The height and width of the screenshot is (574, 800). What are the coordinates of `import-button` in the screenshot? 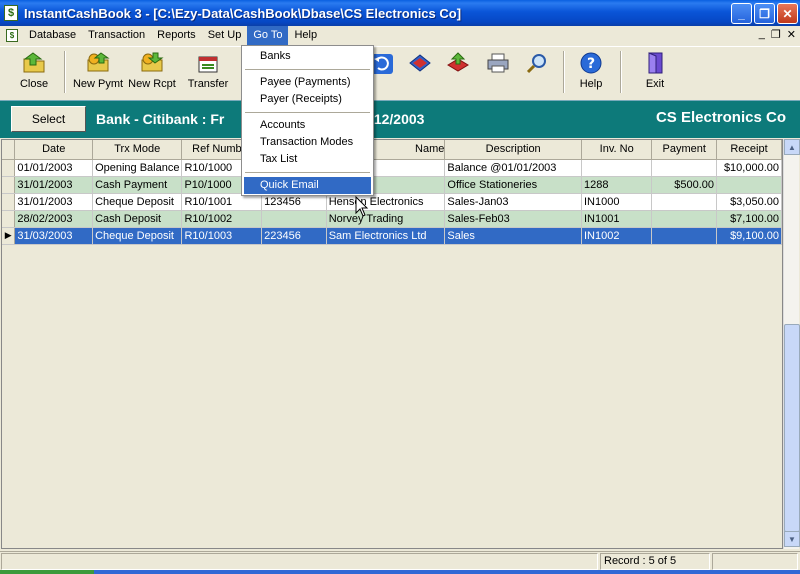 It's located at (458, 73).